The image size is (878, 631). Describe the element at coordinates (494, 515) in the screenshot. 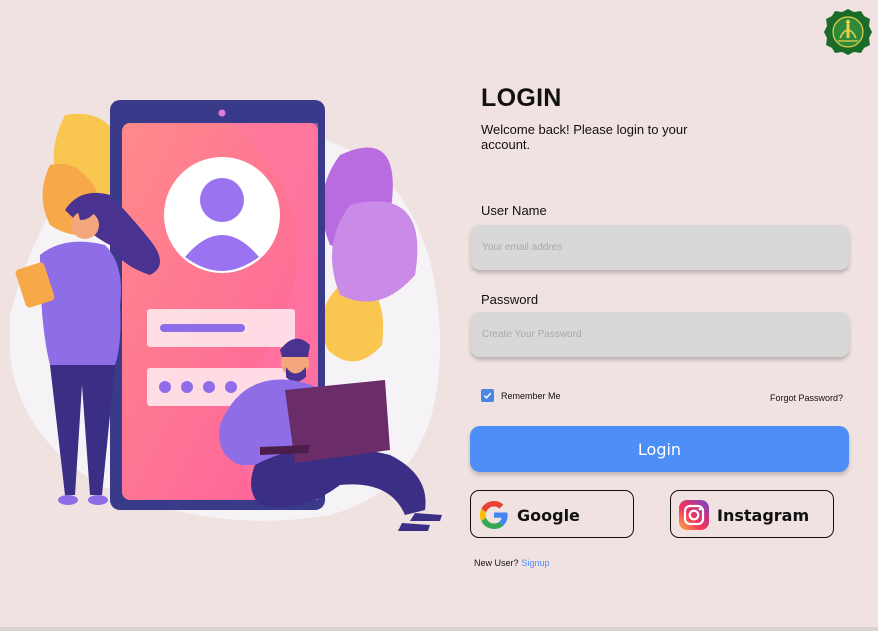

I see `google-icon` at that location.